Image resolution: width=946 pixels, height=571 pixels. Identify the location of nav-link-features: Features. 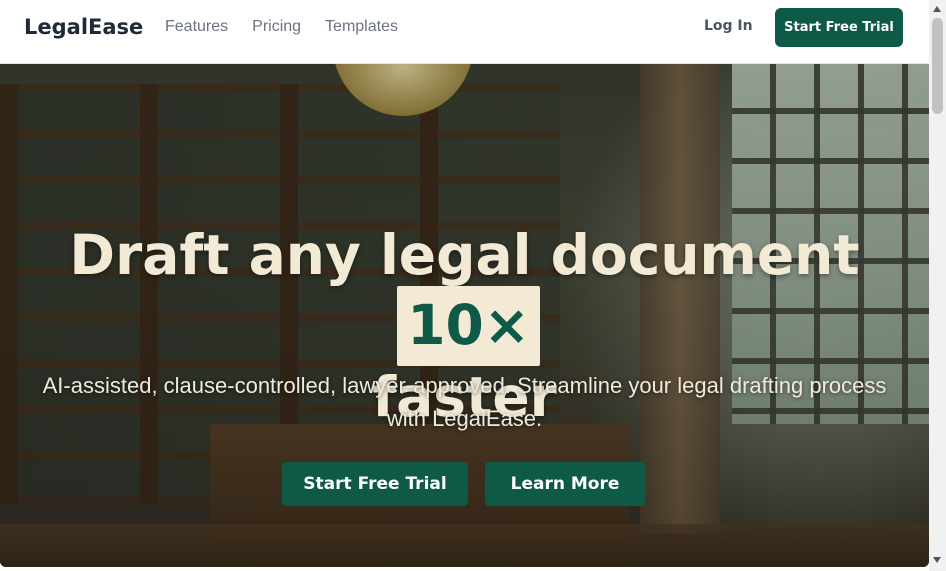
(196, 27).